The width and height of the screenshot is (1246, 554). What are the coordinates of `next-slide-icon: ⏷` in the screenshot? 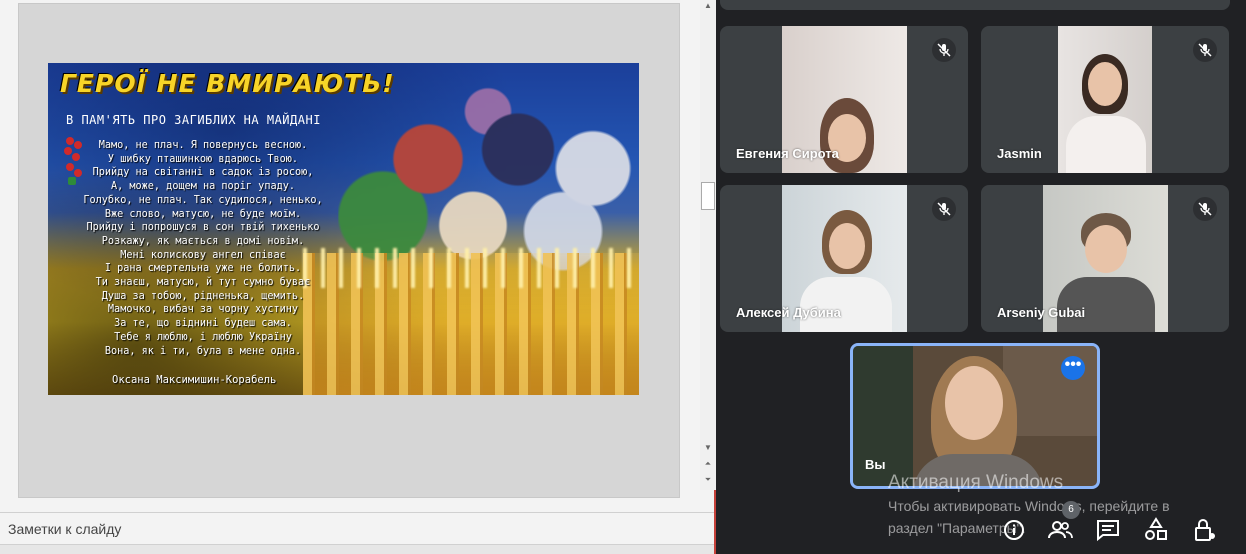 It's located at (708, 480).